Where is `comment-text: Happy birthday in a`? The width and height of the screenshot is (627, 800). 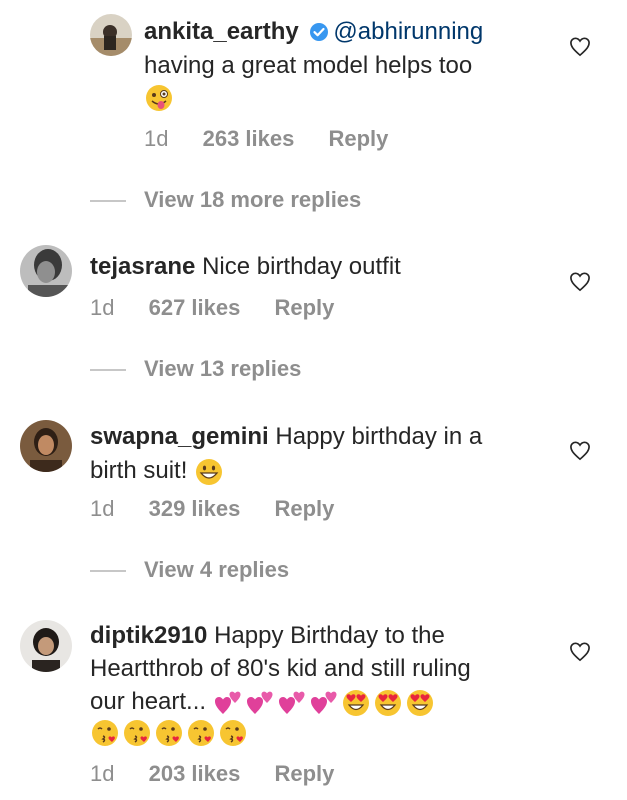
comment-text: Happy birthday in a is located at coordinates (379, 436).